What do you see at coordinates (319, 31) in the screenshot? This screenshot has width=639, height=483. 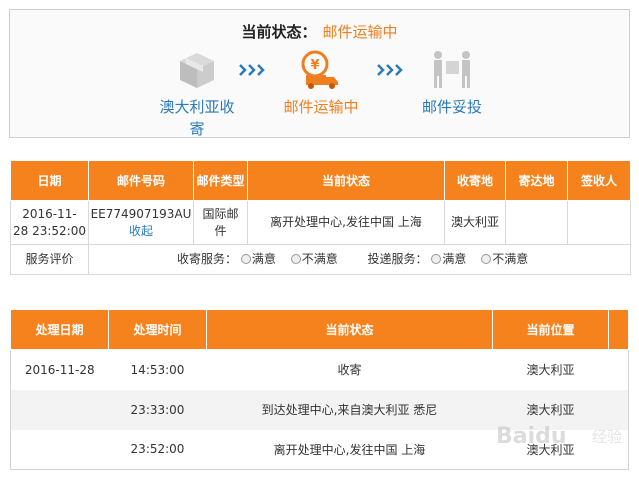 I see `current-status-line: 当前状态： 邮件运输中` at bounding box center [319, 31].